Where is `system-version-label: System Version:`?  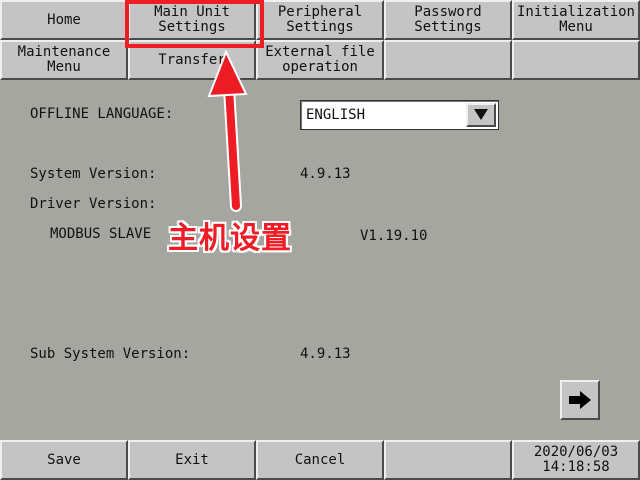 system-version-label: System Version: is located at coordinates (93, 174).